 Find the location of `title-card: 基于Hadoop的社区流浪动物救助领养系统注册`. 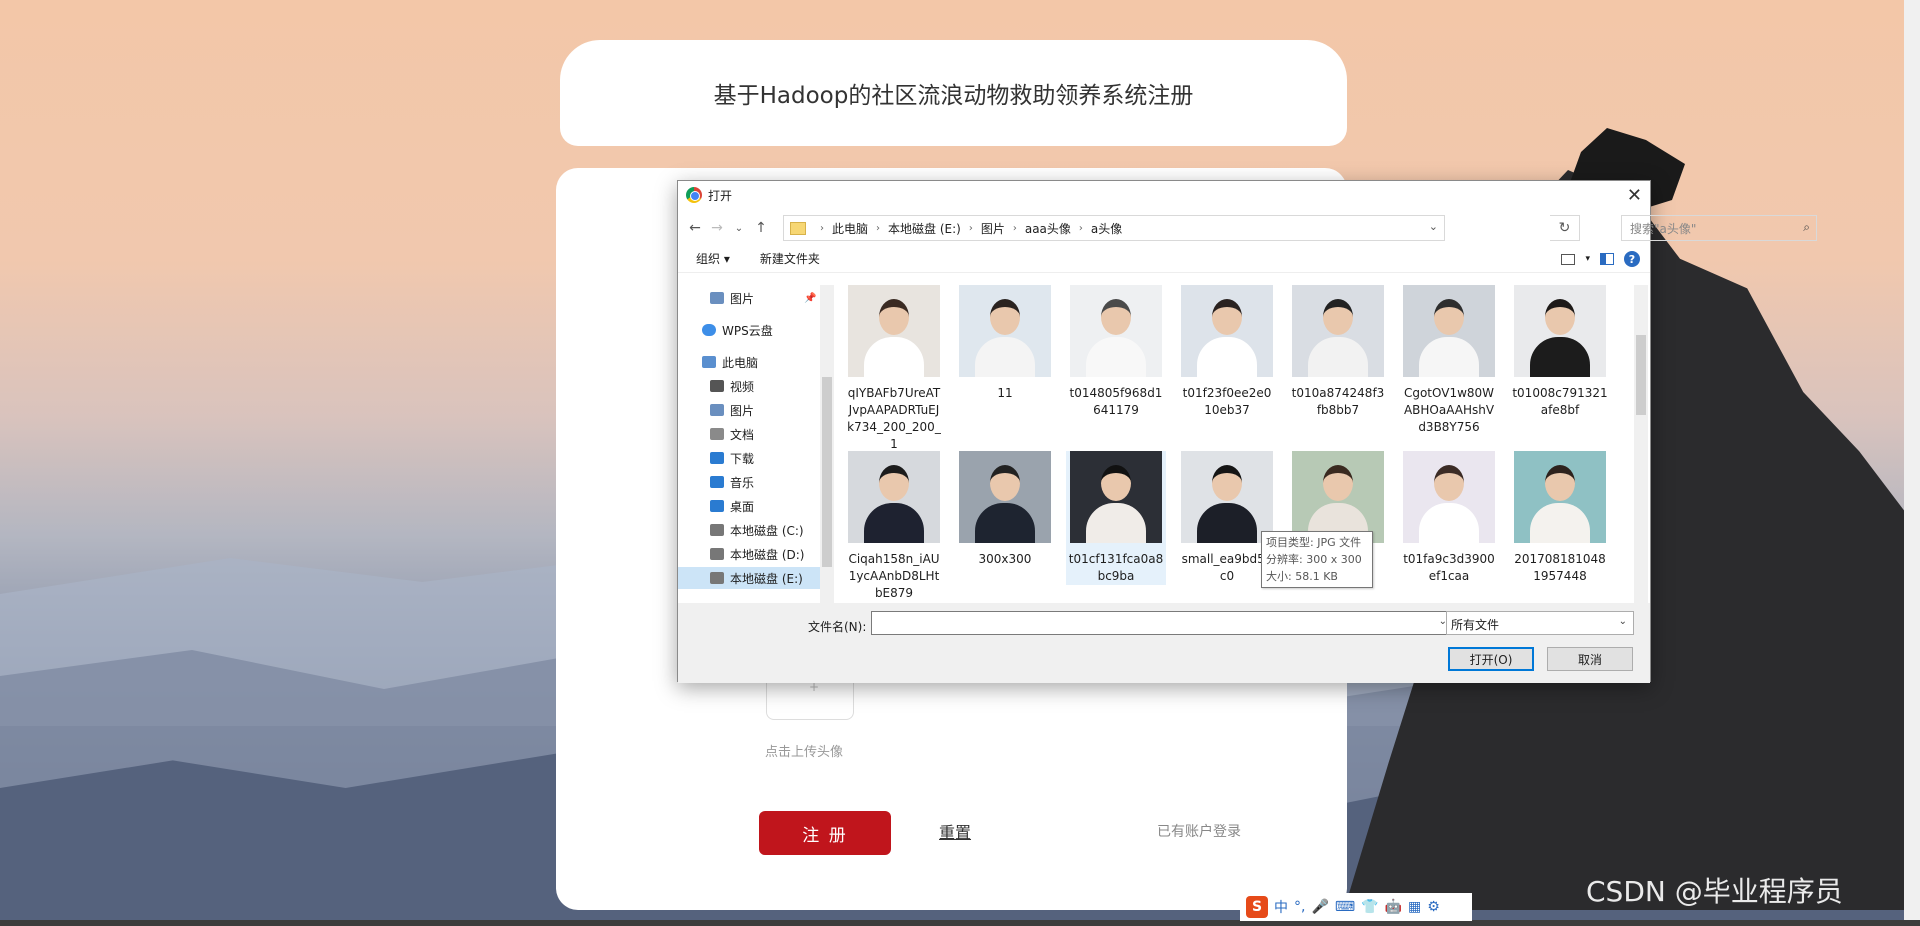

title-card: 基于Hadoop的社区流浪动物救助领养系统注册 is located at coordinates (953, 93).